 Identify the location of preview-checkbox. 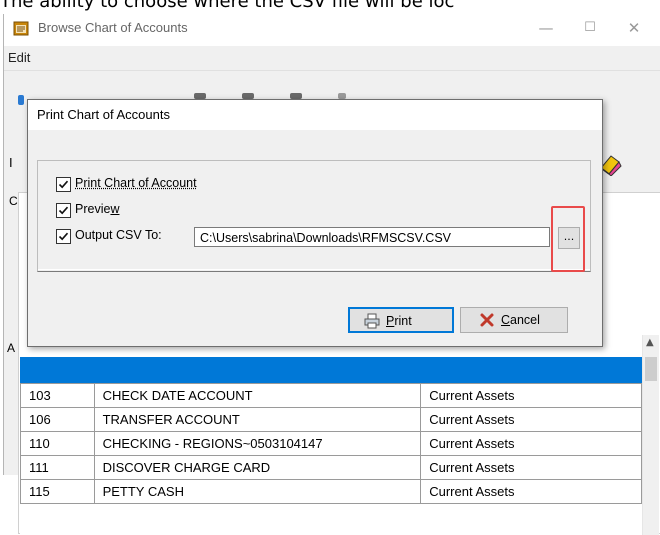
(63, 210).